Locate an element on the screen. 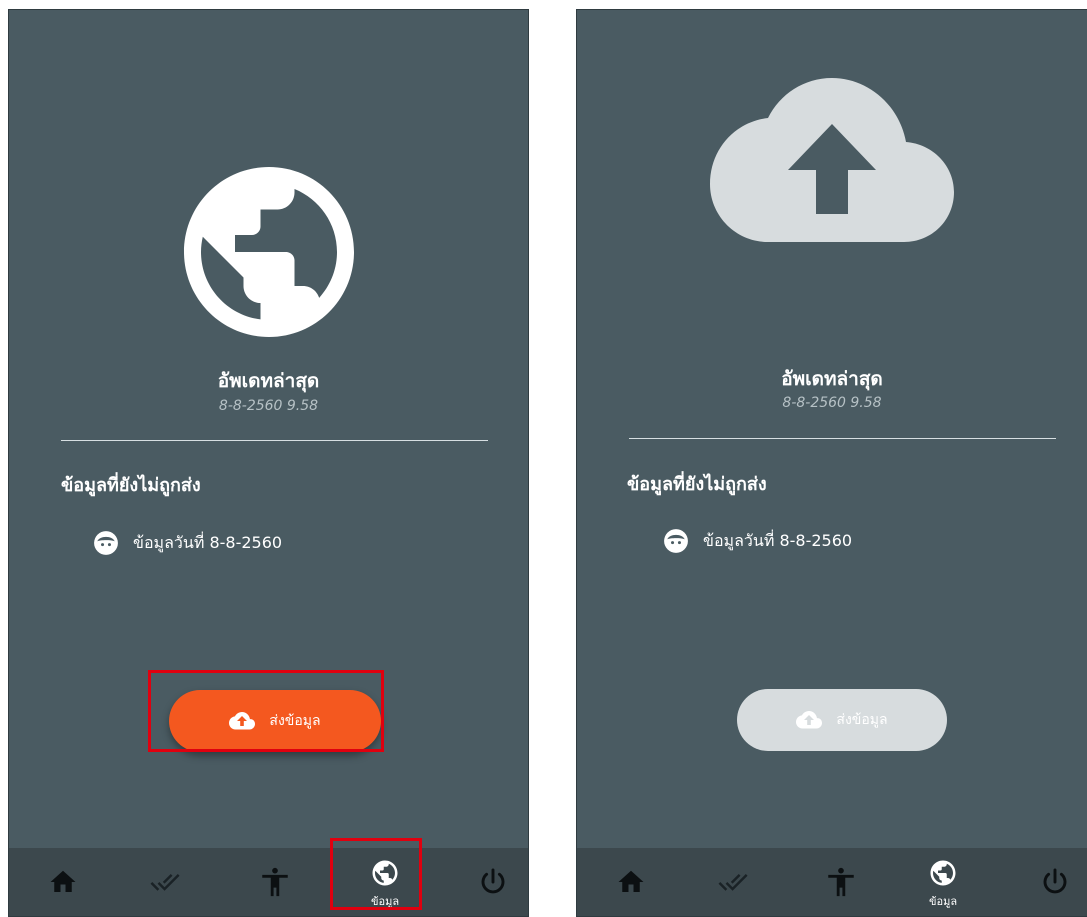 The image size is (1087, 917). send-data-button-disabled: ส่งข้อมูล is located at coordinates (842, 720).